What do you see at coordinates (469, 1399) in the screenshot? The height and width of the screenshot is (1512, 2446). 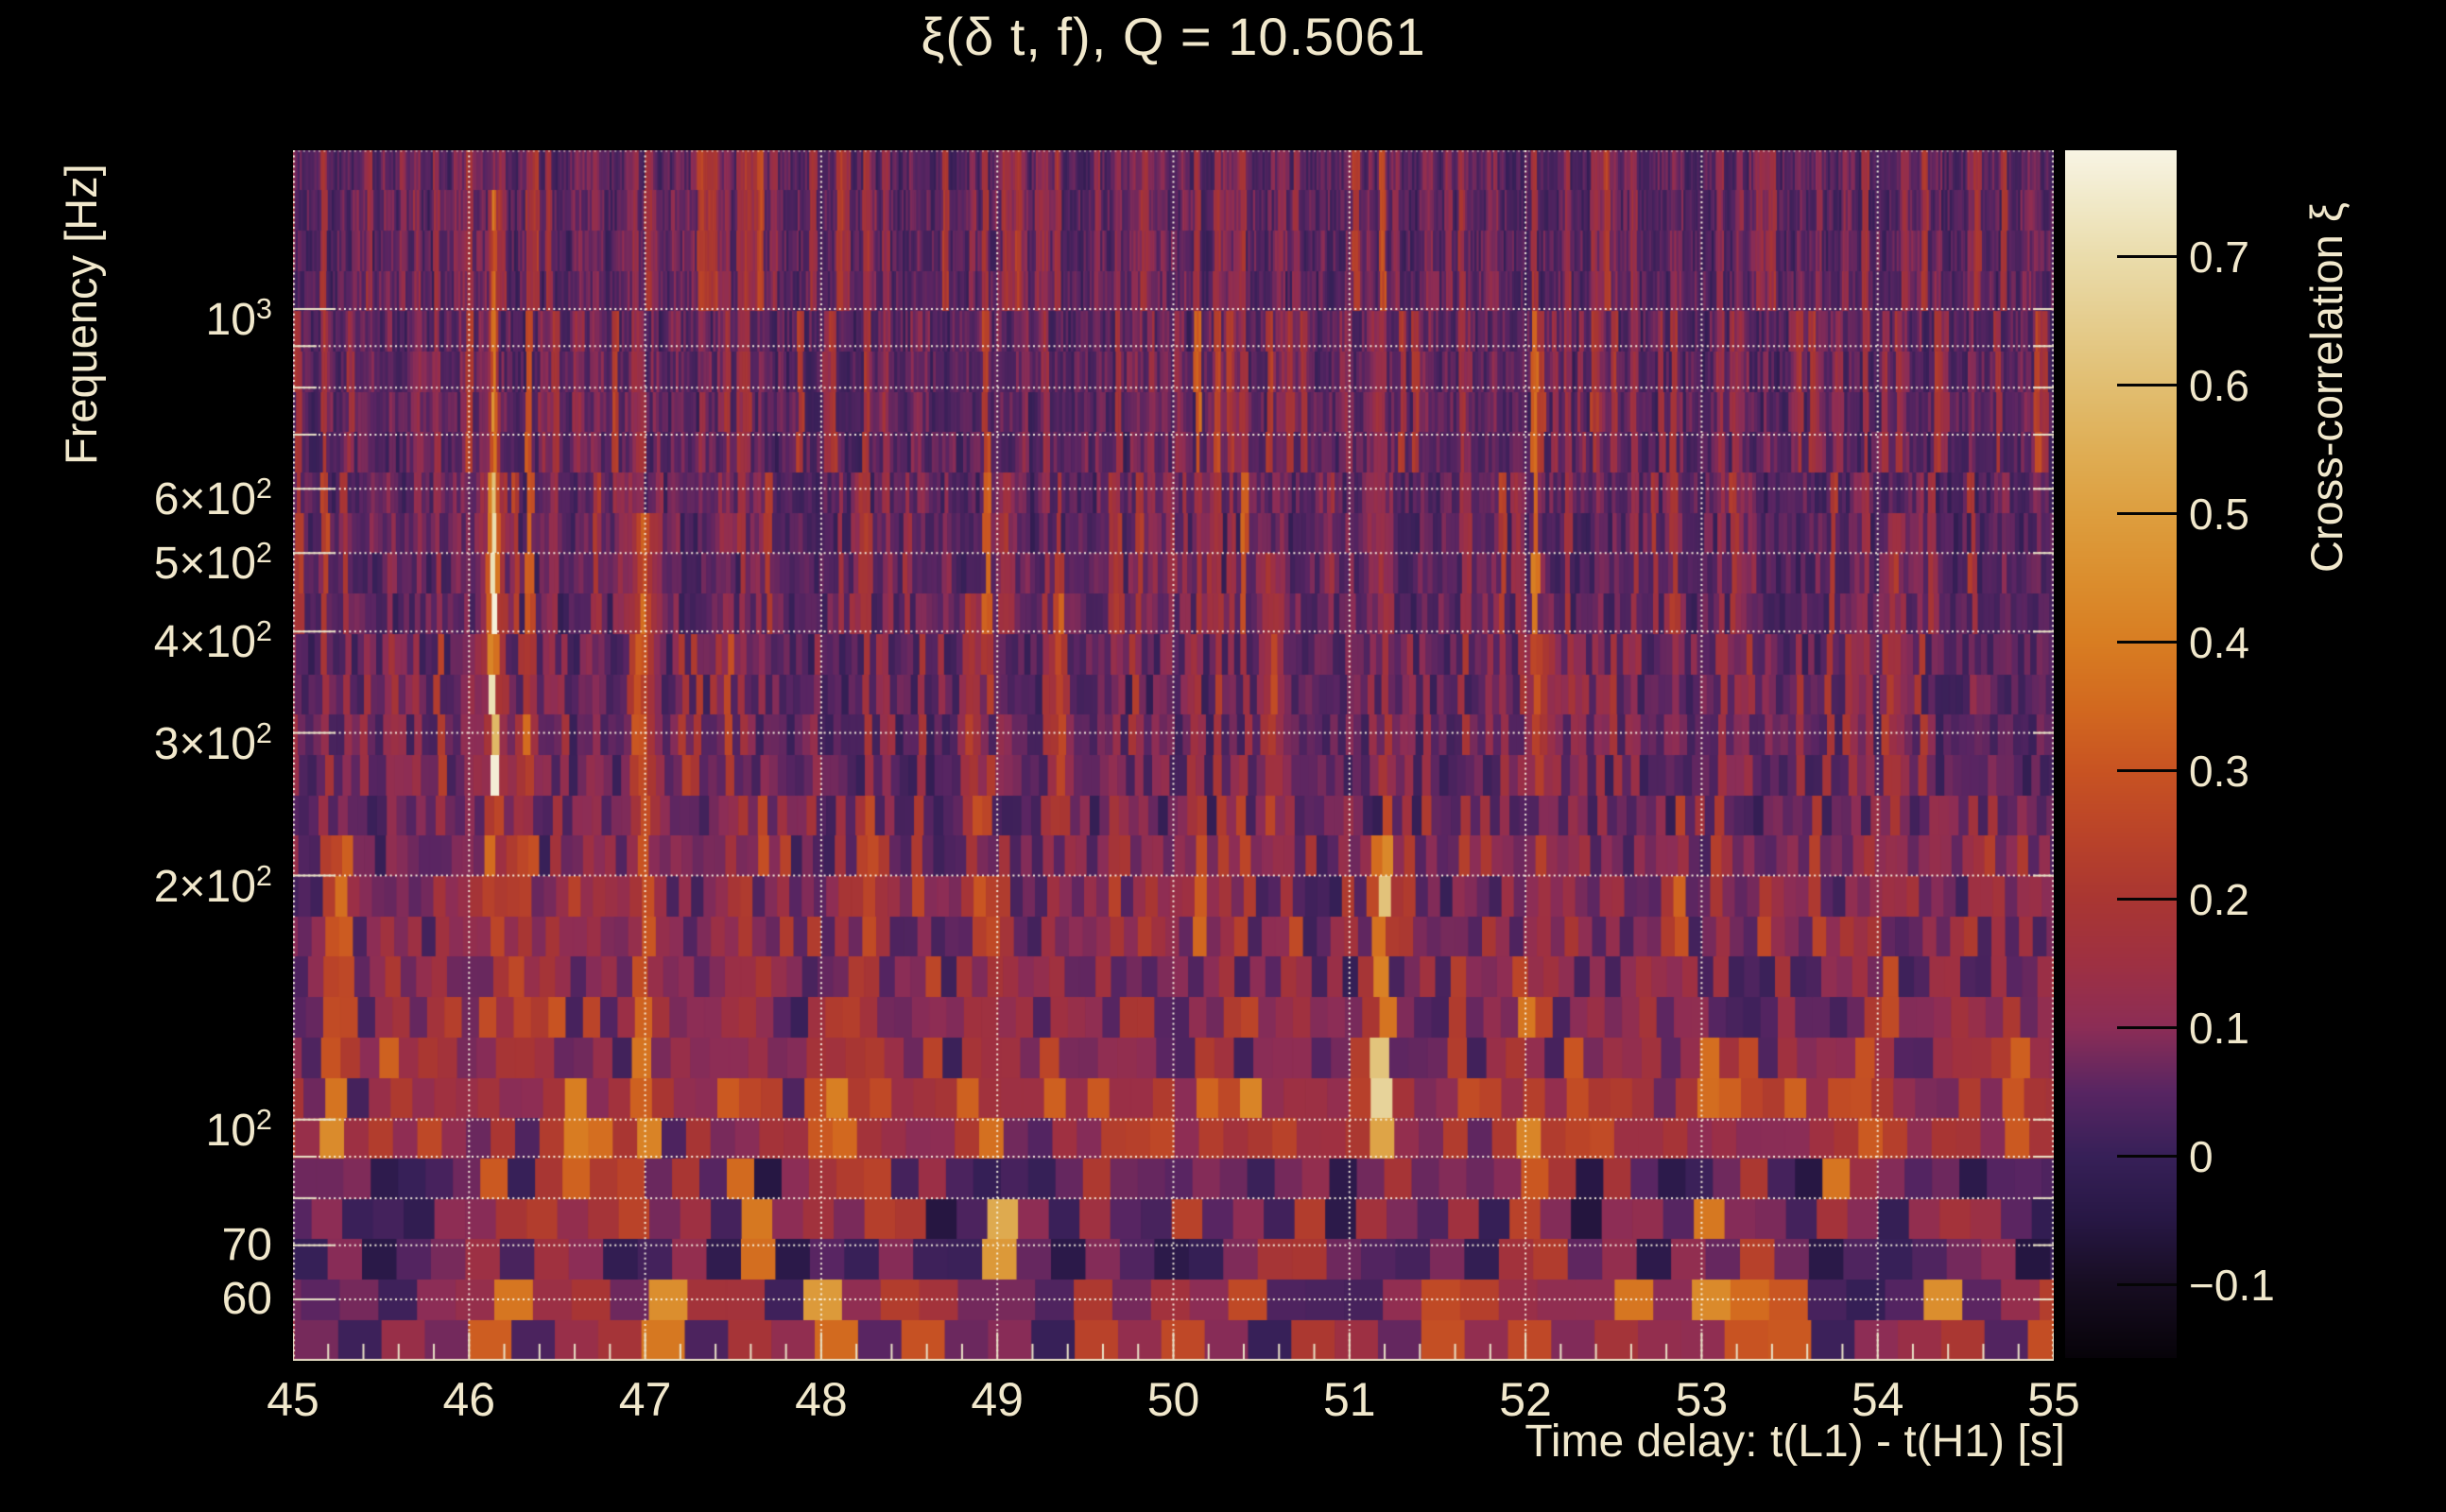 I see `x-axis-tick-label: 46` at bounding box center [469, 1399].